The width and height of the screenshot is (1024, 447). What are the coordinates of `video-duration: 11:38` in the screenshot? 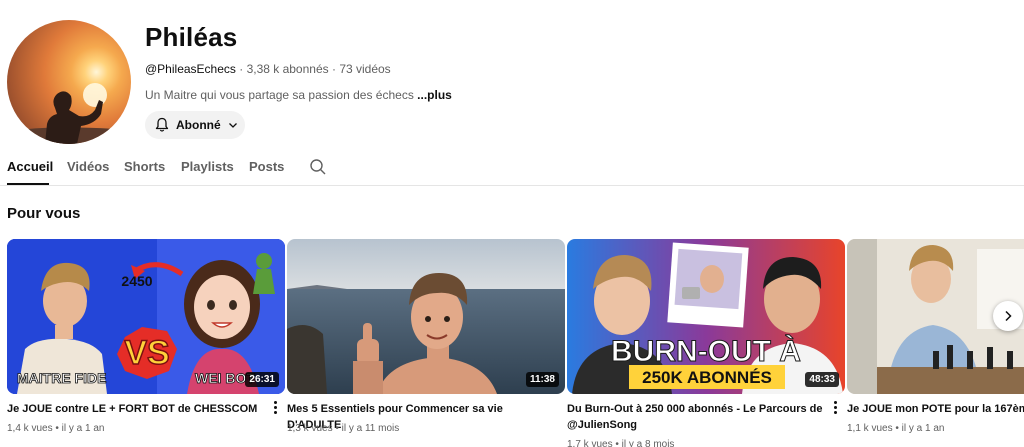 It's located at (542, 379).